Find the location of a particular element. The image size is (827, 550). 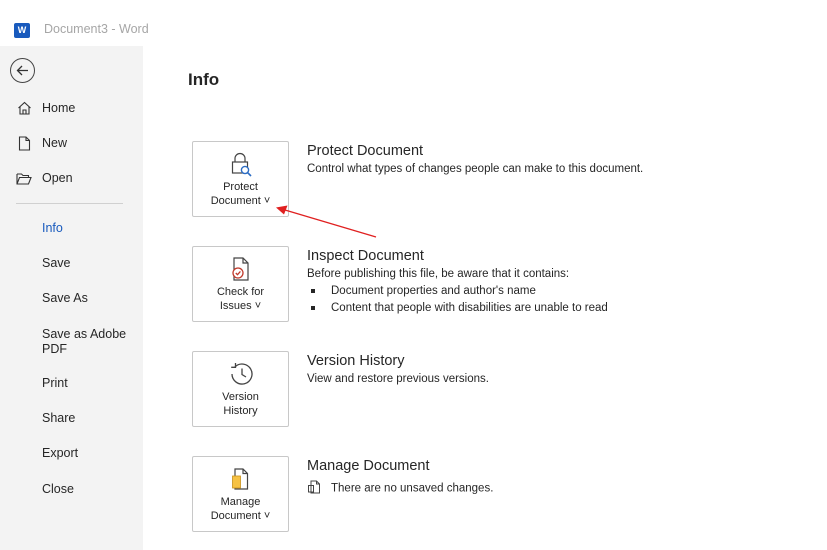

sidebar-item-export: Export is located at coordinates (71, 453).